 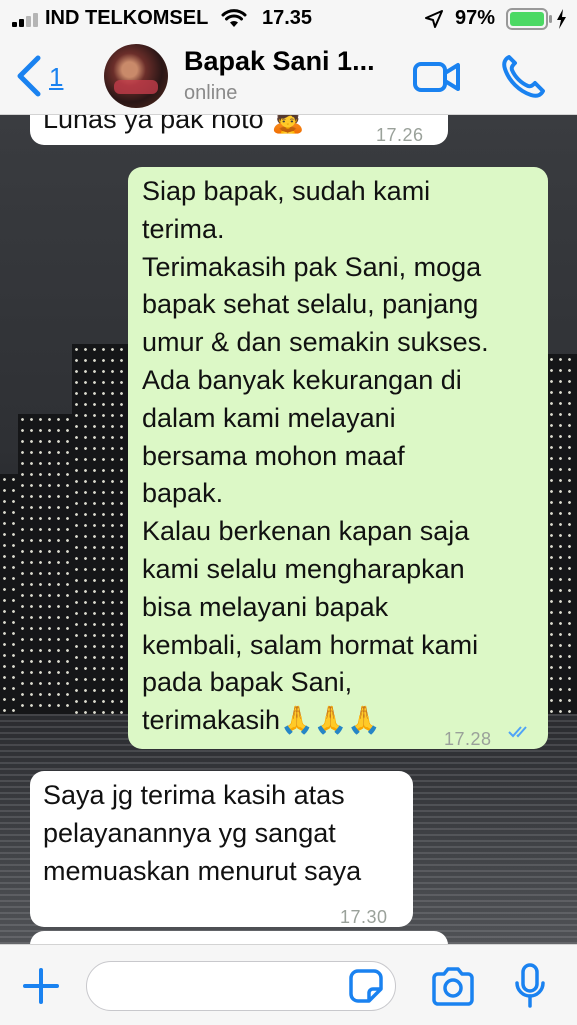 I want to click on message-time: 17.26, so click(x=400, y=135).